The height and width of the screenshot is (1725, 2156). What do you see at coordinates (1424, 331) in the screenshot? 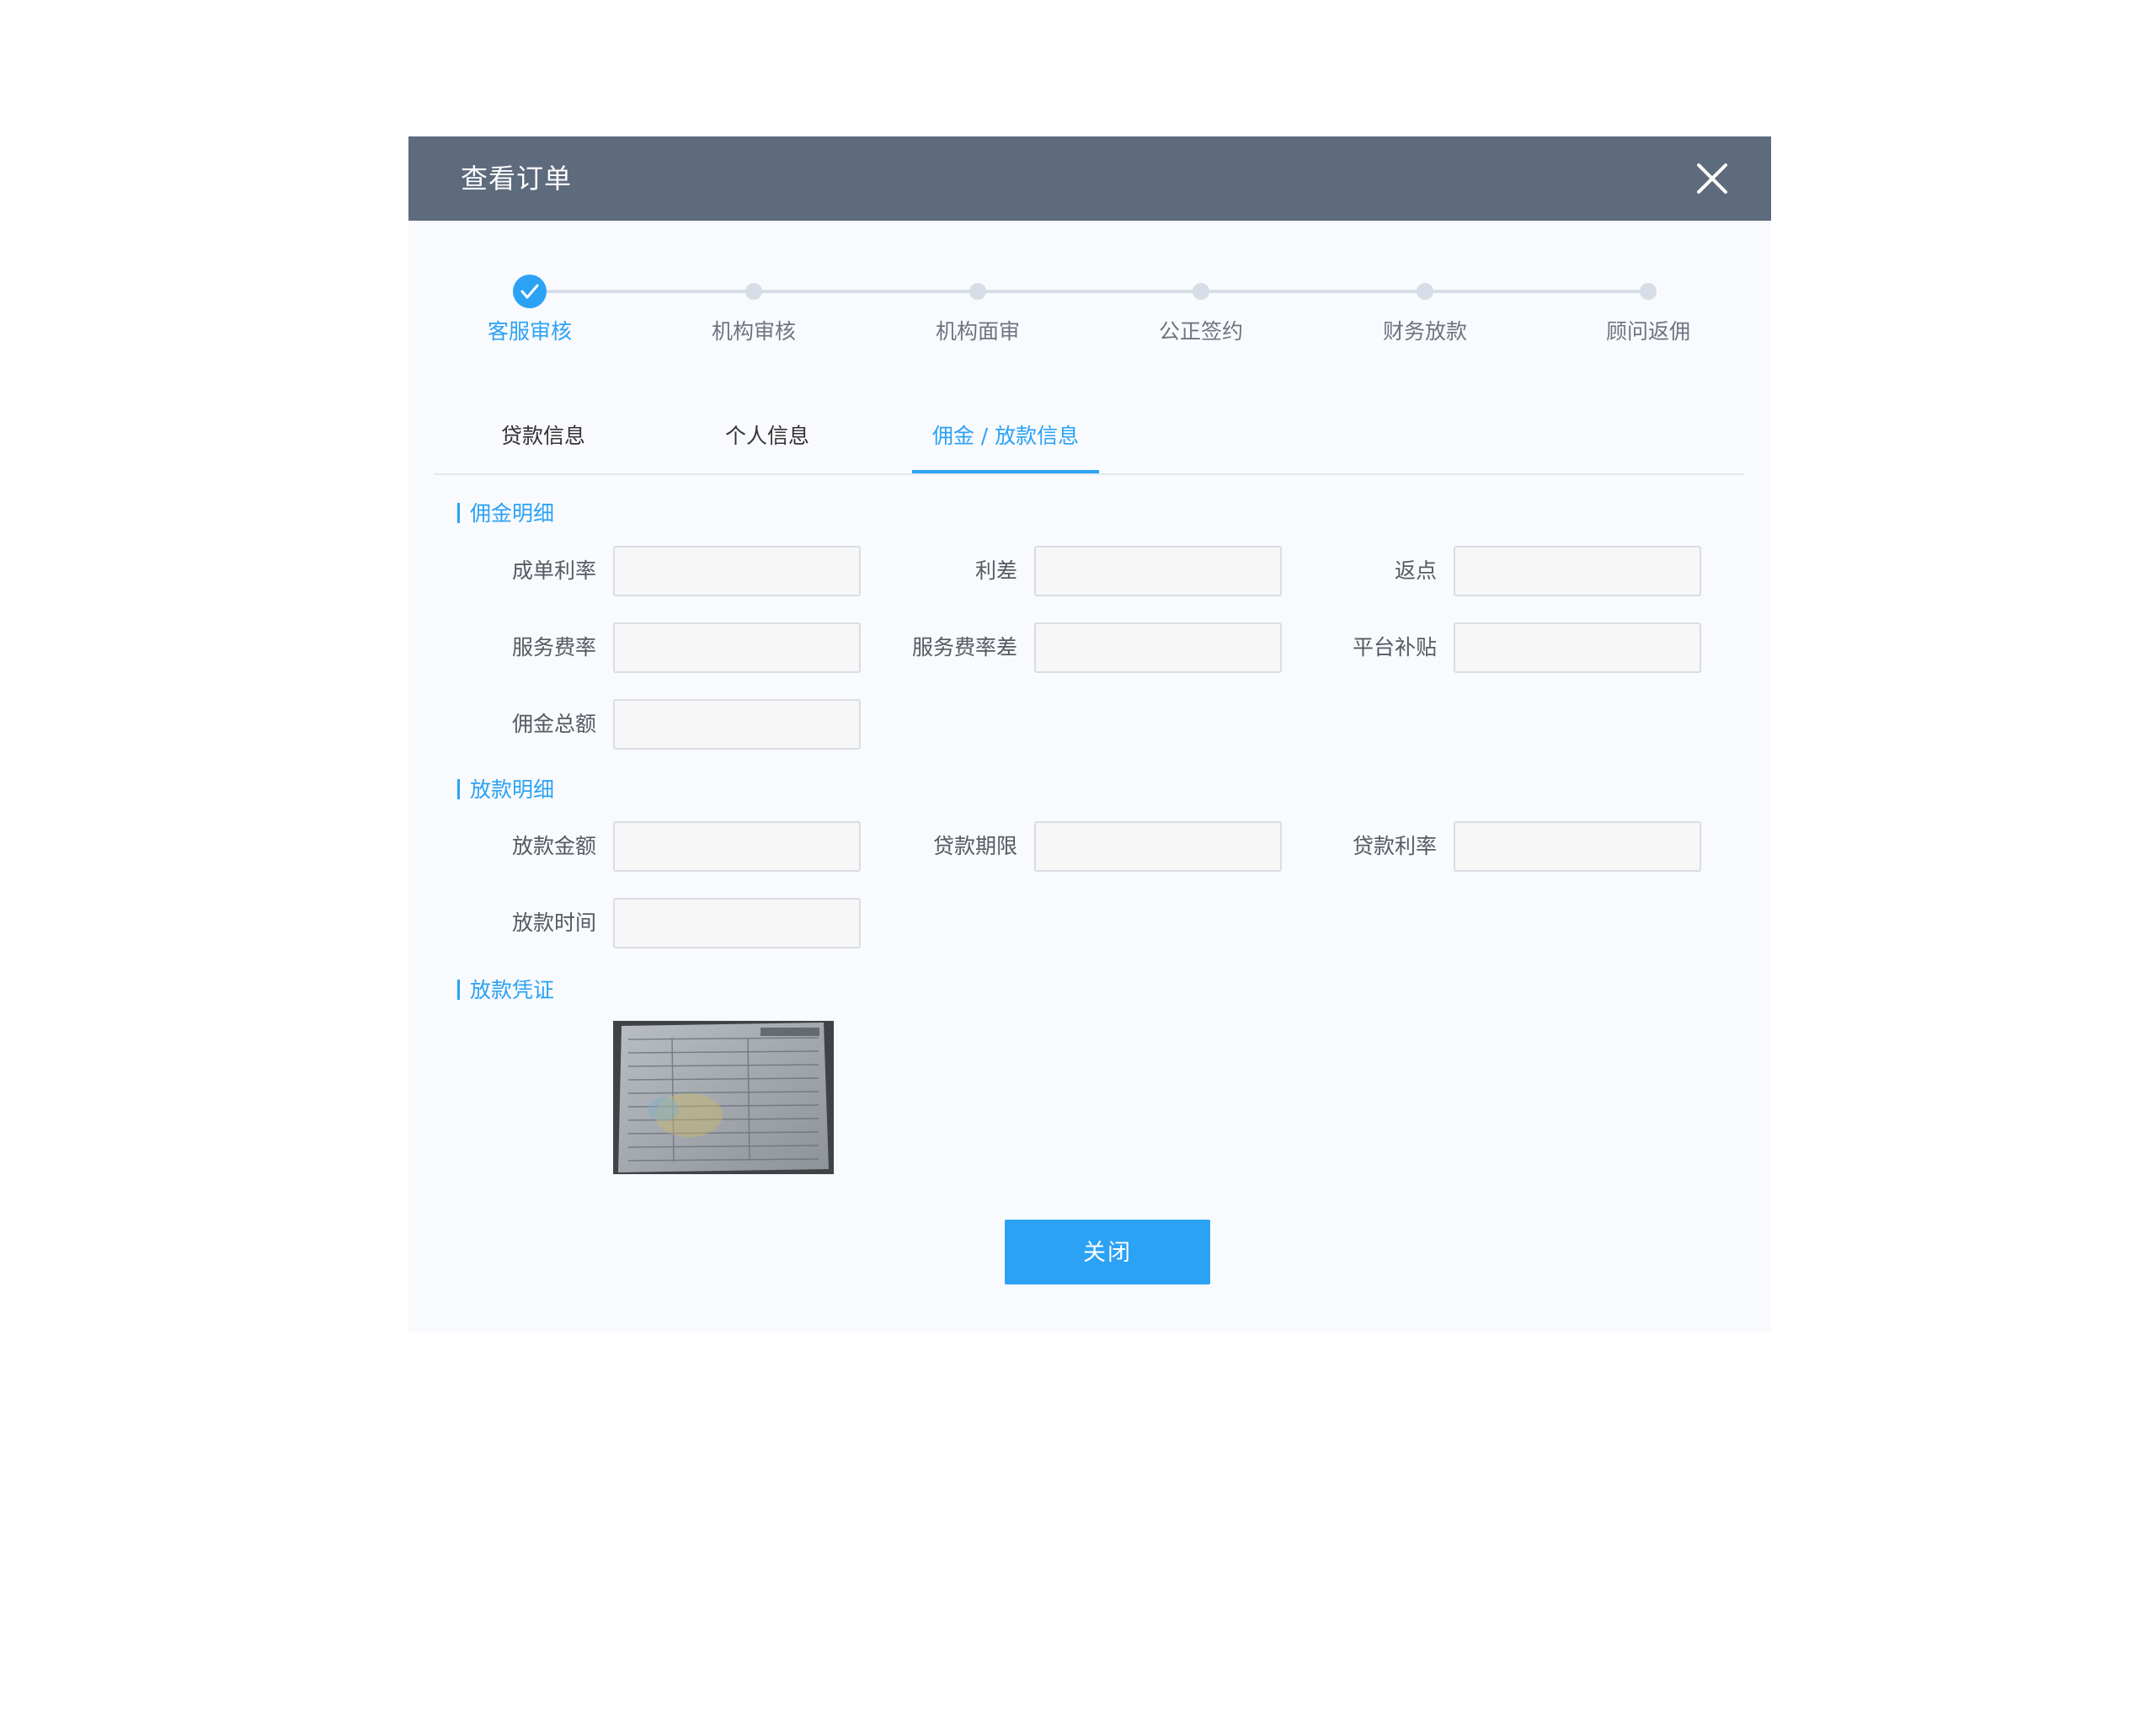
I see `step-label: 财务放款` at bounding box center [1424, 331].